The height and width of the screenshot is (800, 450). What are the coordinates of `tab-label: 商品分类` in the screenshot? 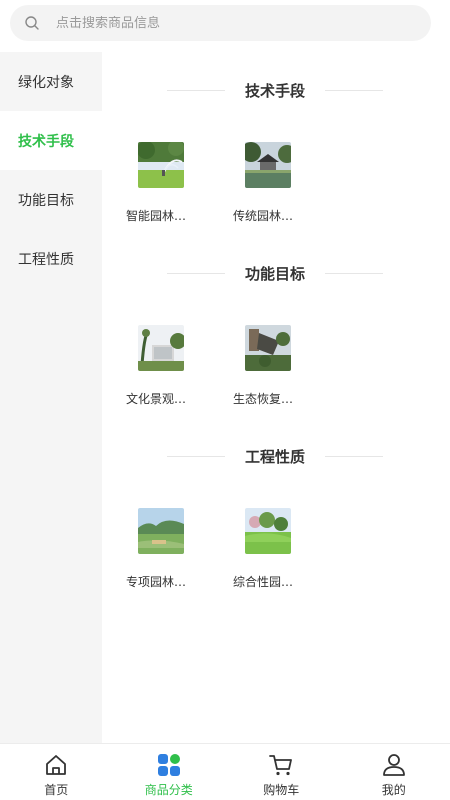 It's located at (168, 790).